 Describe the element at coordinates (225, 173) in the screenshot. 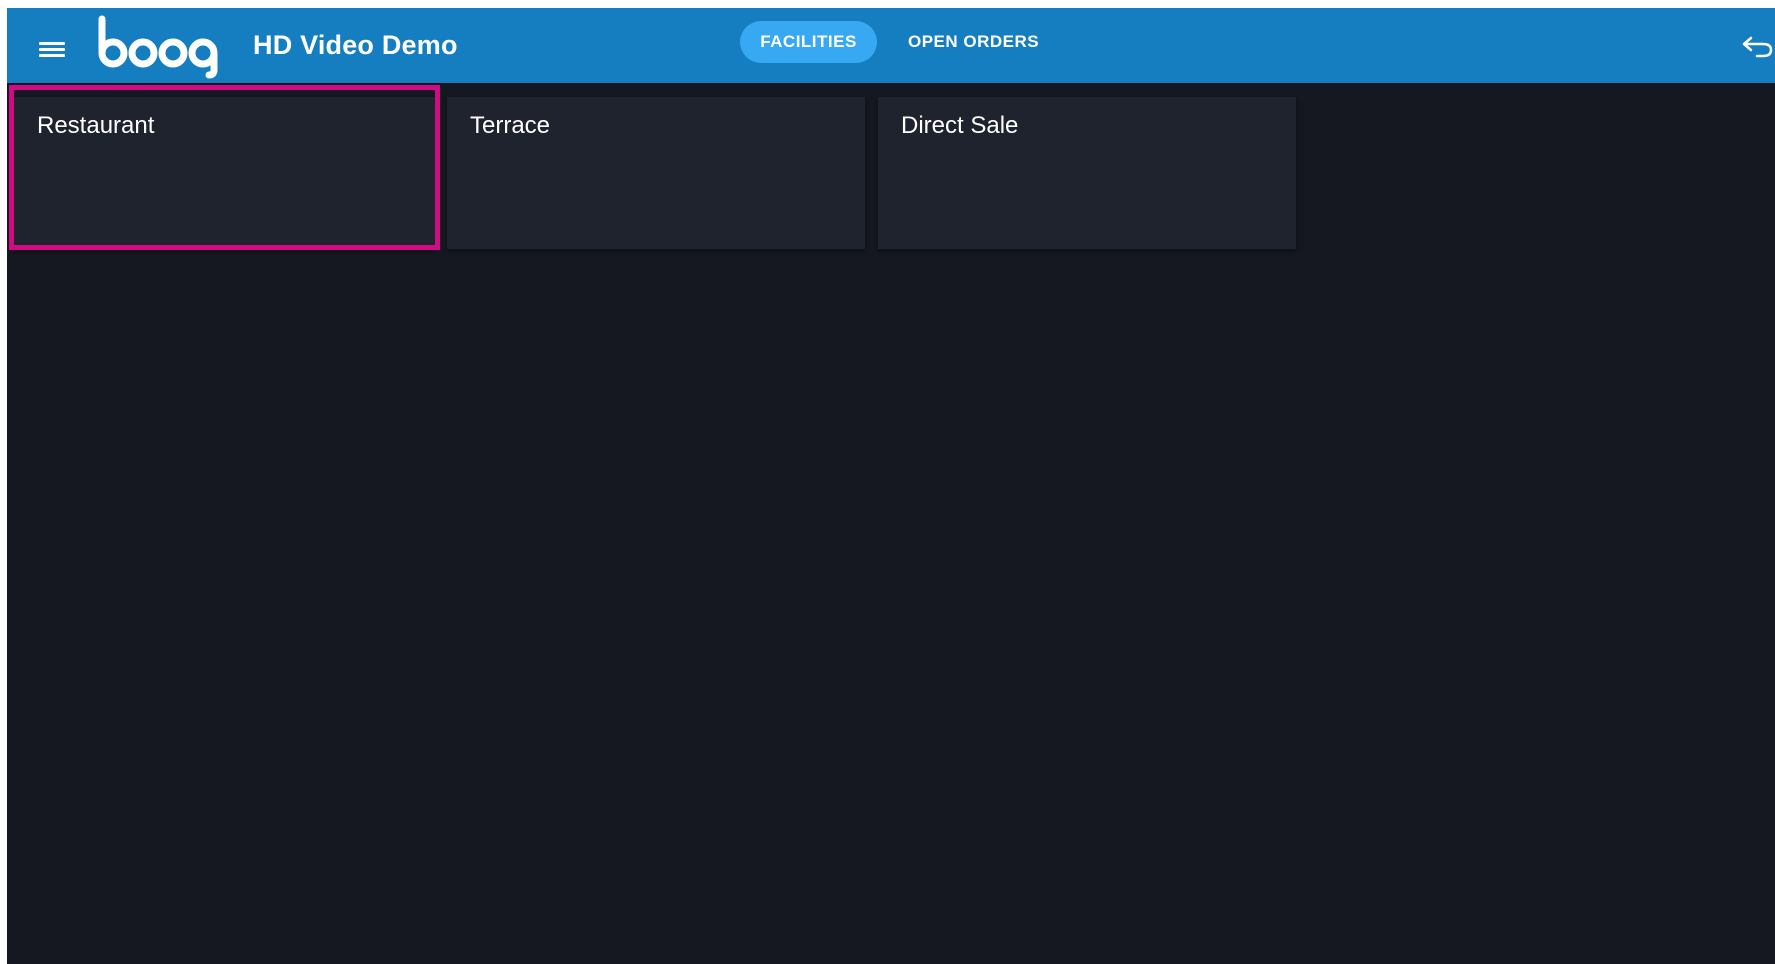

I see `facility-card-restaurant: Restaurant` at that location.